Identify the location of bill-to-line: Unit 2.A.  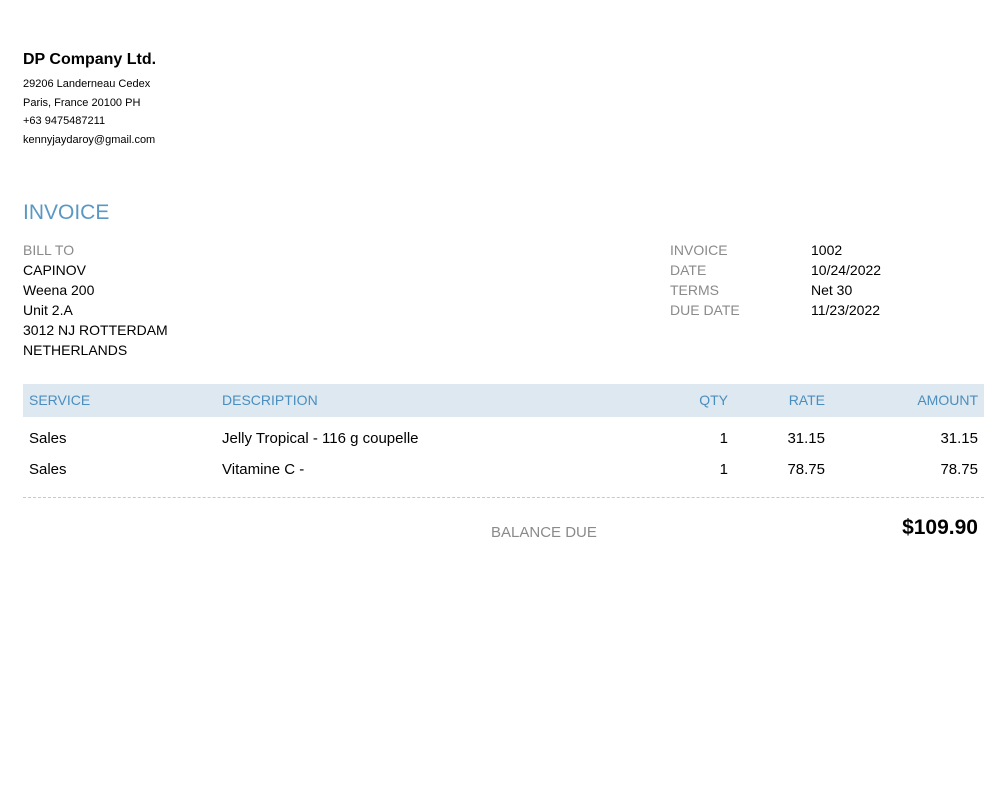
(48, 310).